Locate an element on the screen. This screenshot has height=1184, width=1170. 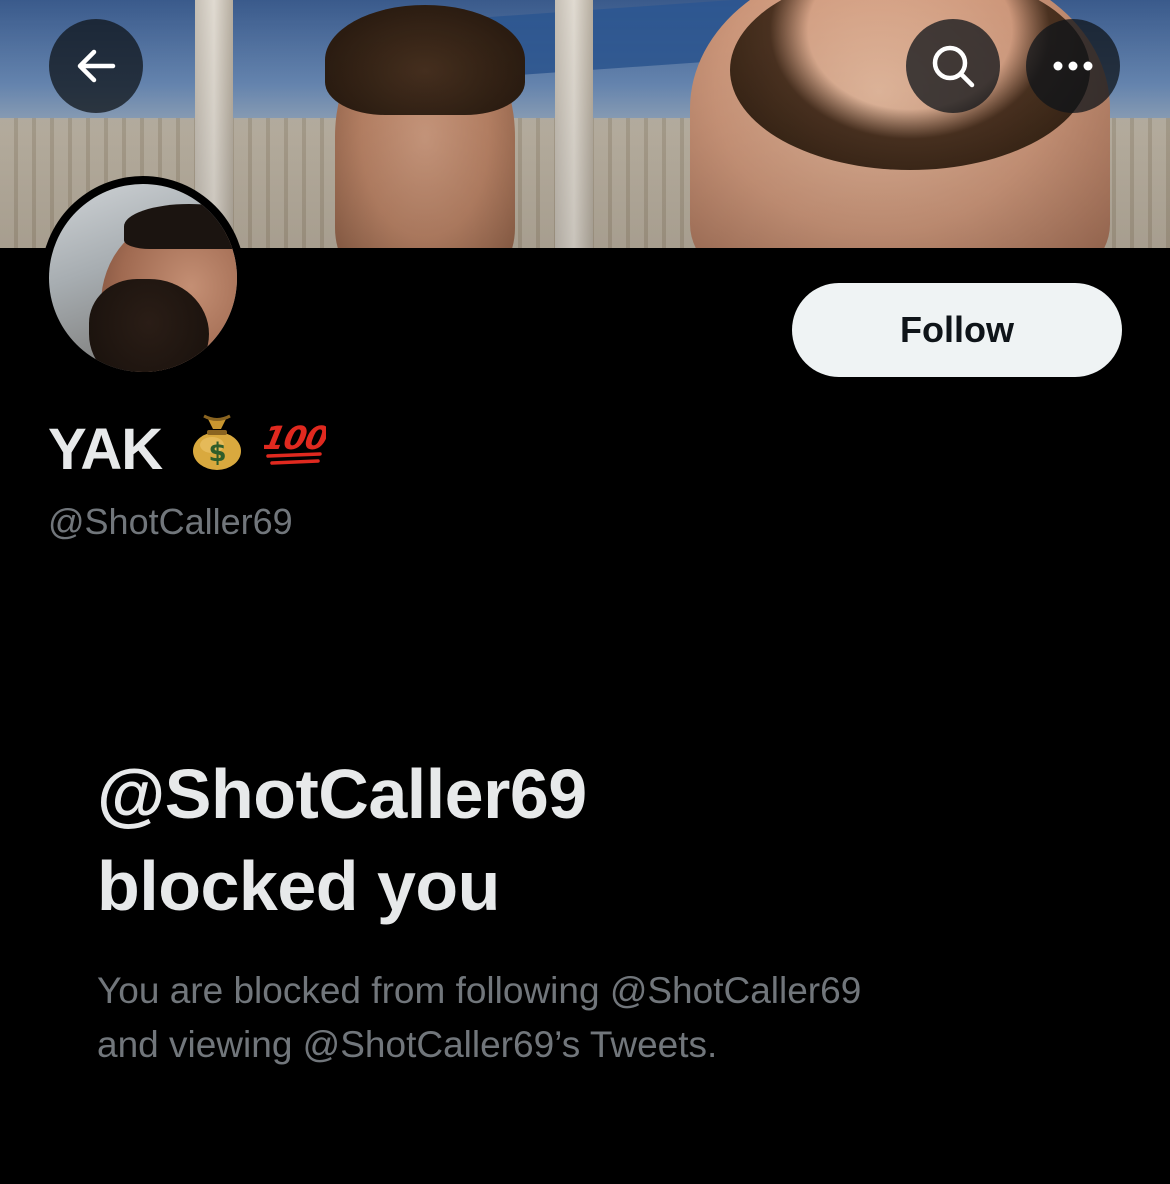
blocked-description-line2: and viewing @ShotCaller69’s Tweets. is located at coordinates (407, 1044).